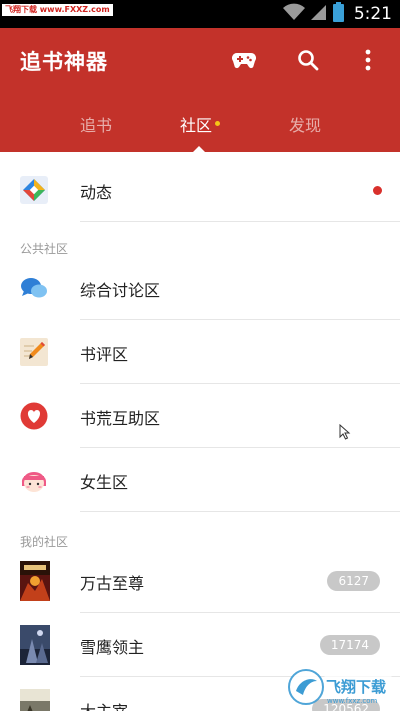  What do you see at coordinates (200, 581) in the screenshot?
I see `list-item-wangu-zhizun: 万古至尊 6127` at bounding box center [200, 581].